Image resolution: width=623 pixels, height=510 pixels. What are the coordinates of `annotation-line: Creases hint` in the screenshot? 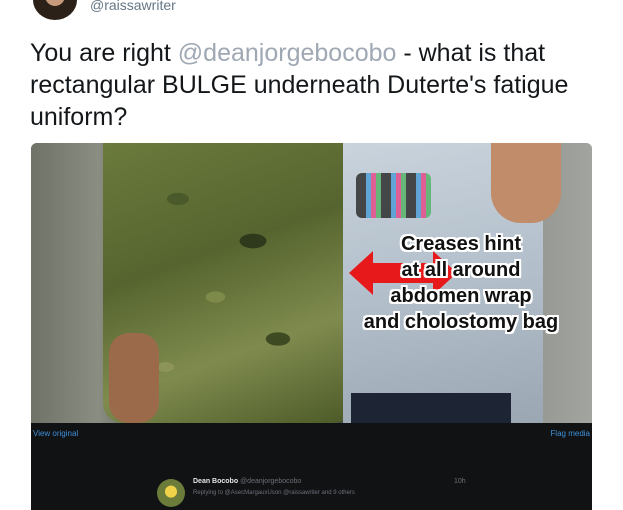 It's located at (461, 244).